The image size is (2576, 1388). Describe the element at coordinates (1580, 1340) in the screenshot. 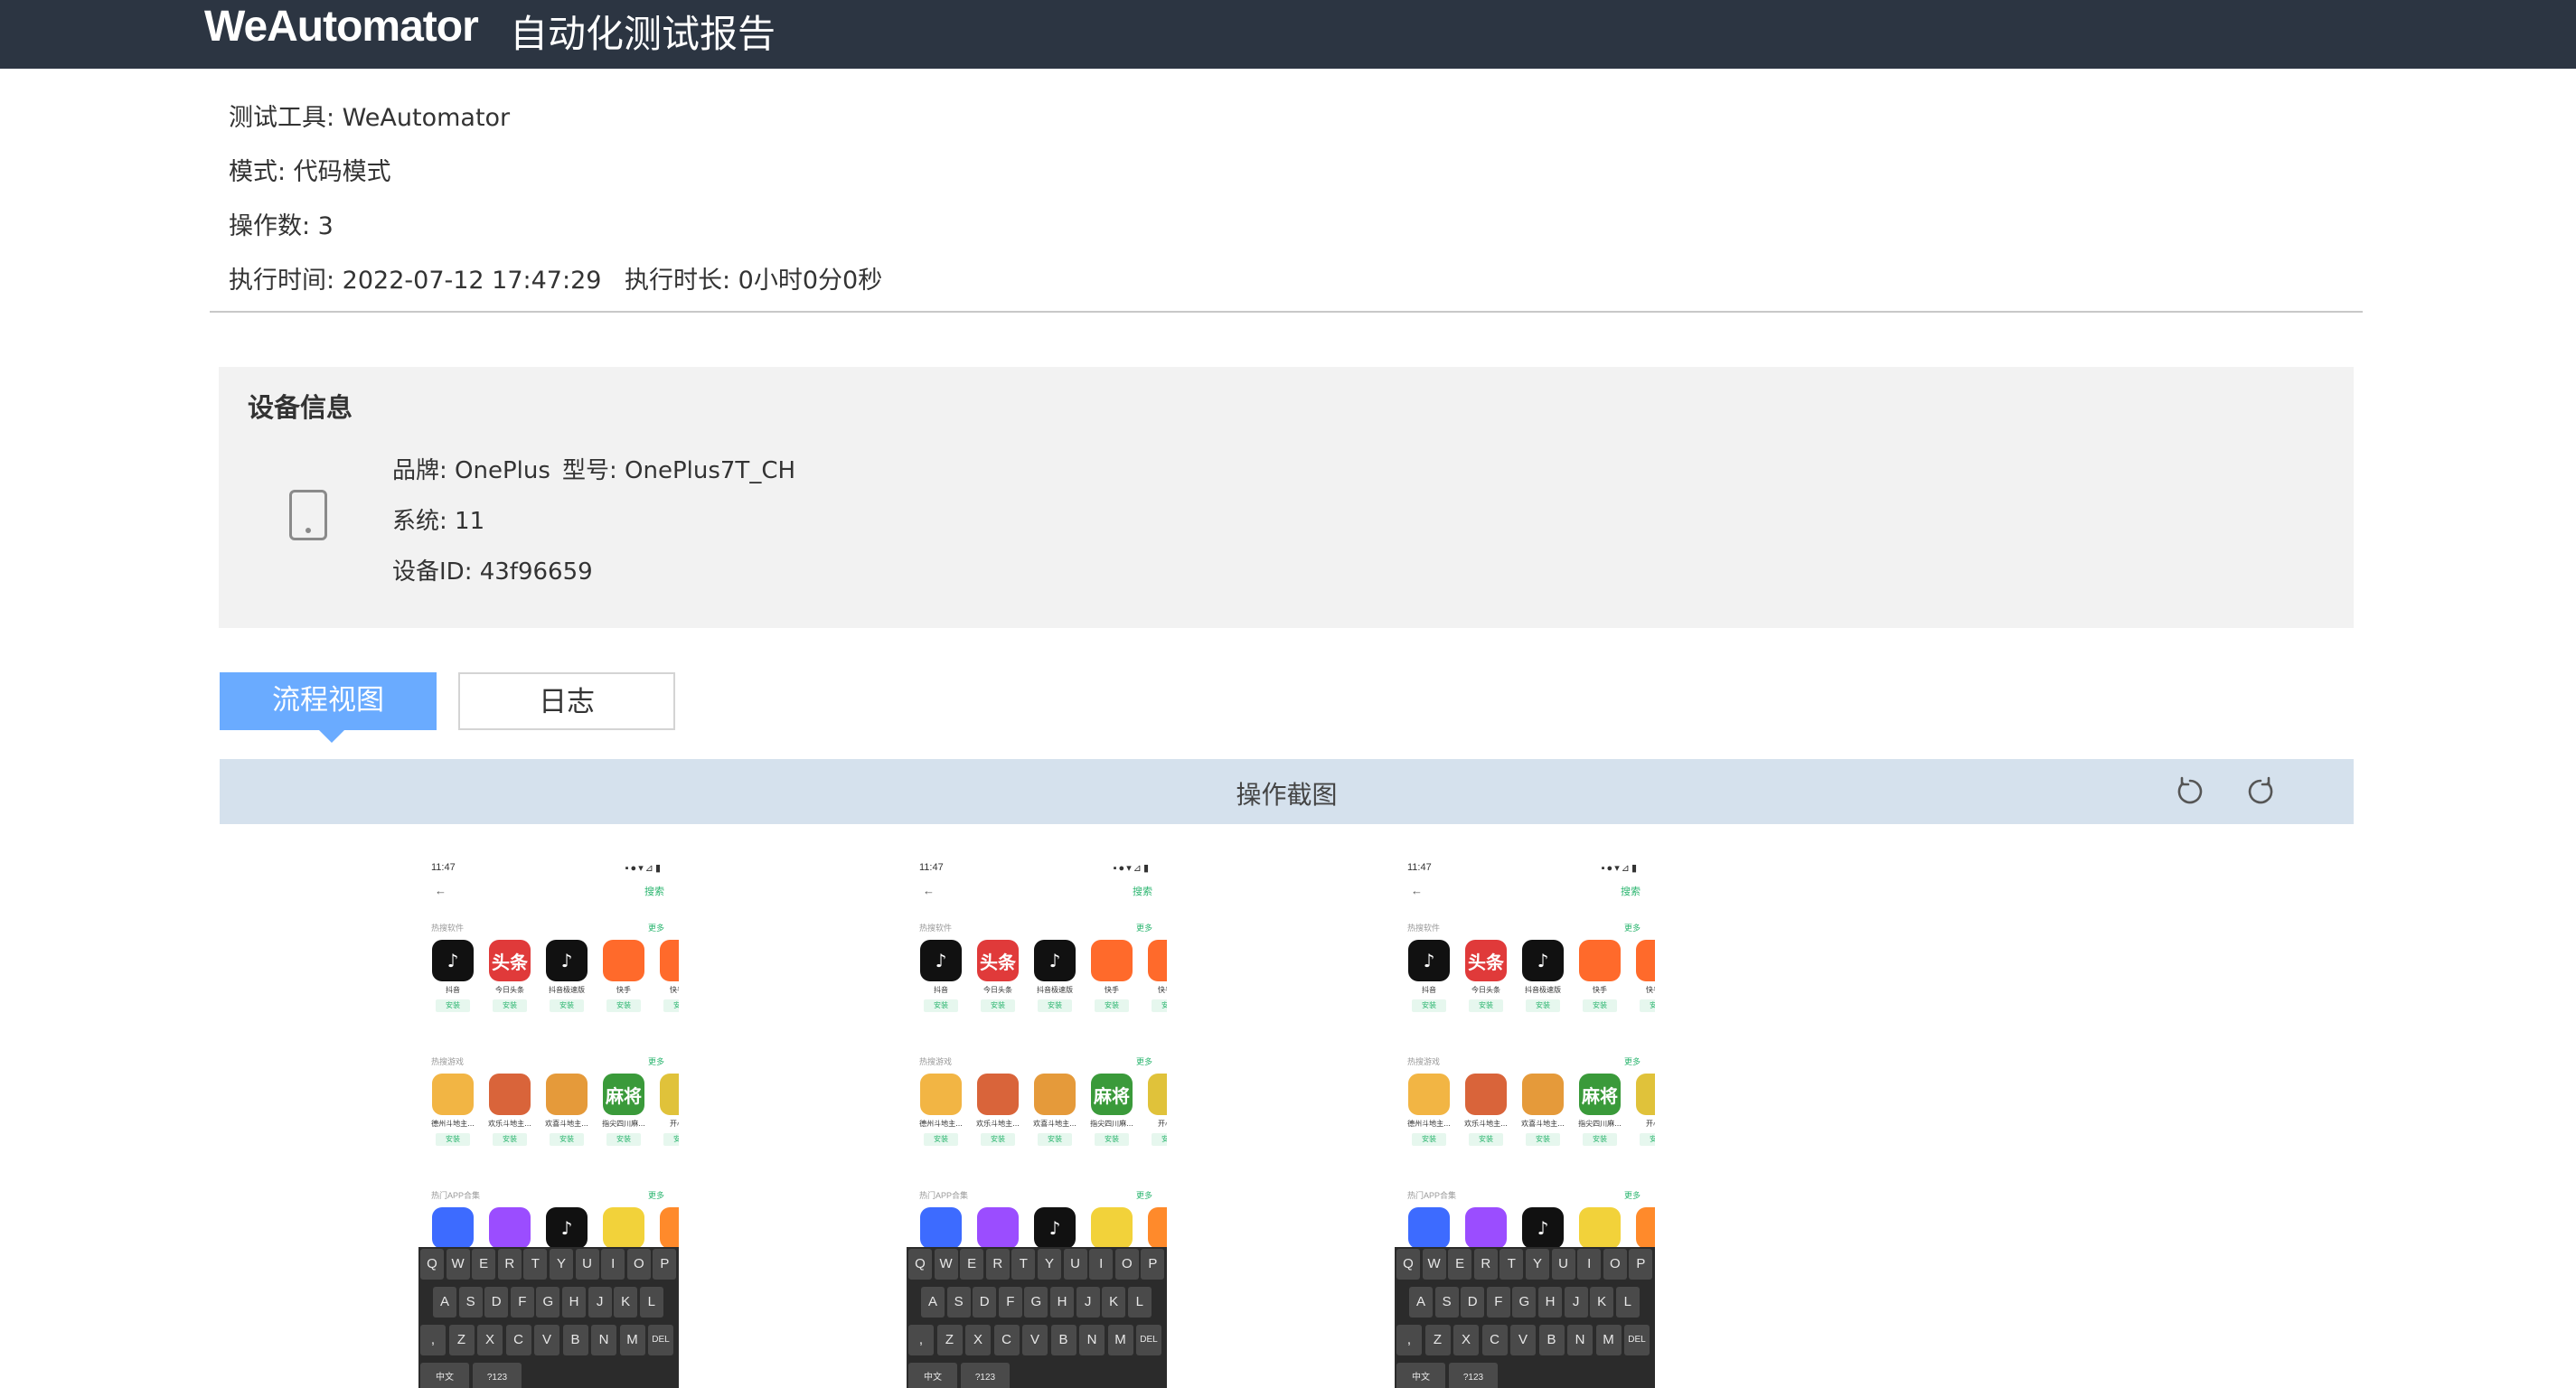

I see `keyboard-key: N` at that location.